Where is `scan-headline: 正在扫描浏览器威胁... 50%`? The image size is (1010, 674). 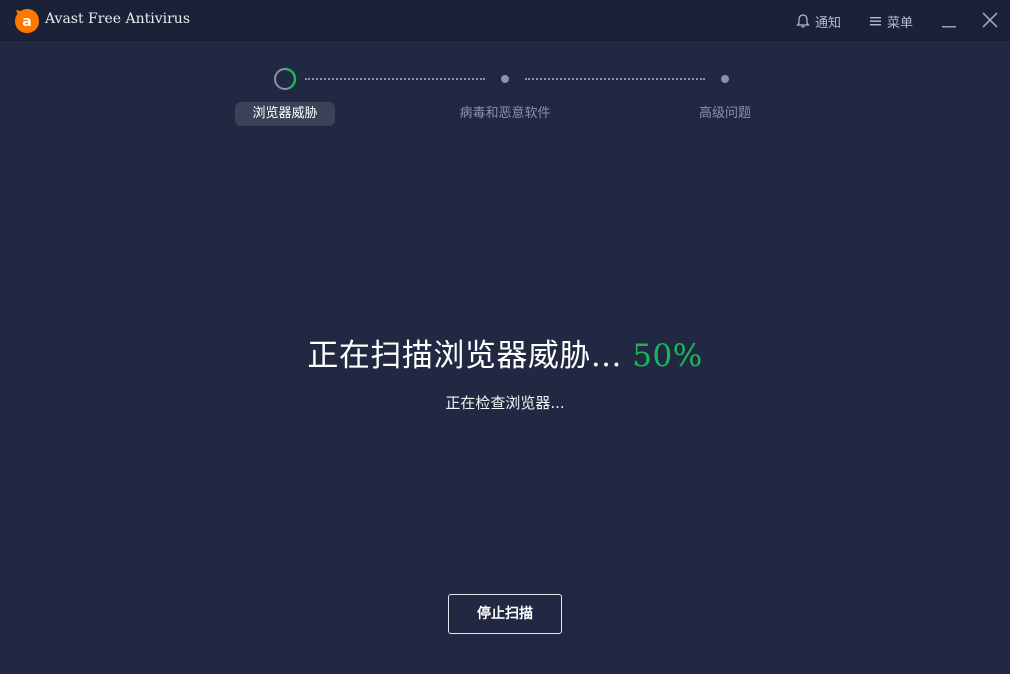 scan-headline: 正在扫描浏览器威胁... 50% is located at coordinates (505, 352).